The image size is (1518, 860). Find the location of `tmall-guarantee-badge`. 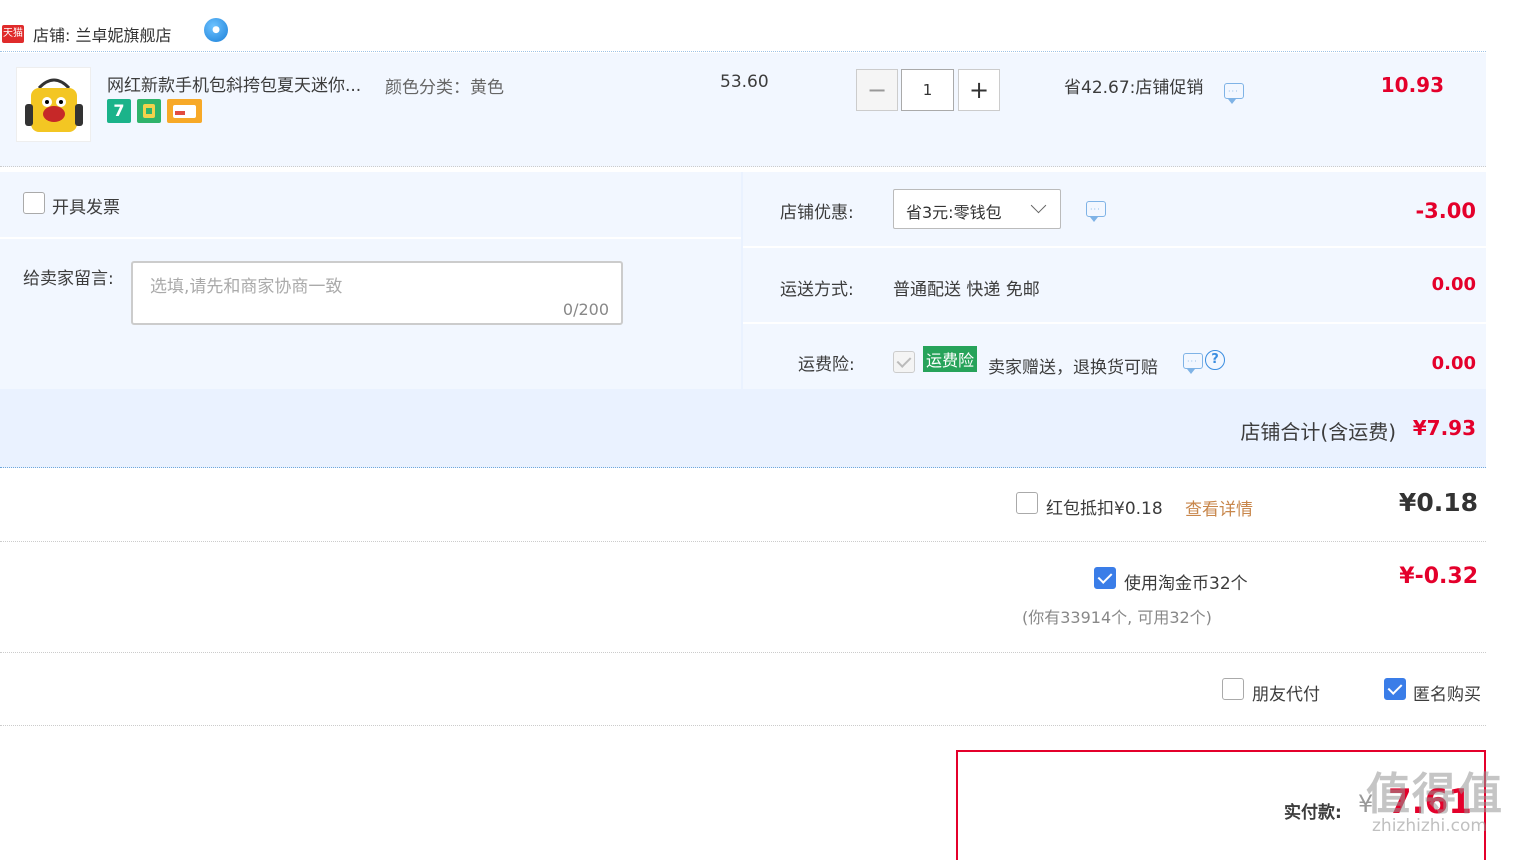

tmall-guarantee-badge is located at coordinates (149, 111).